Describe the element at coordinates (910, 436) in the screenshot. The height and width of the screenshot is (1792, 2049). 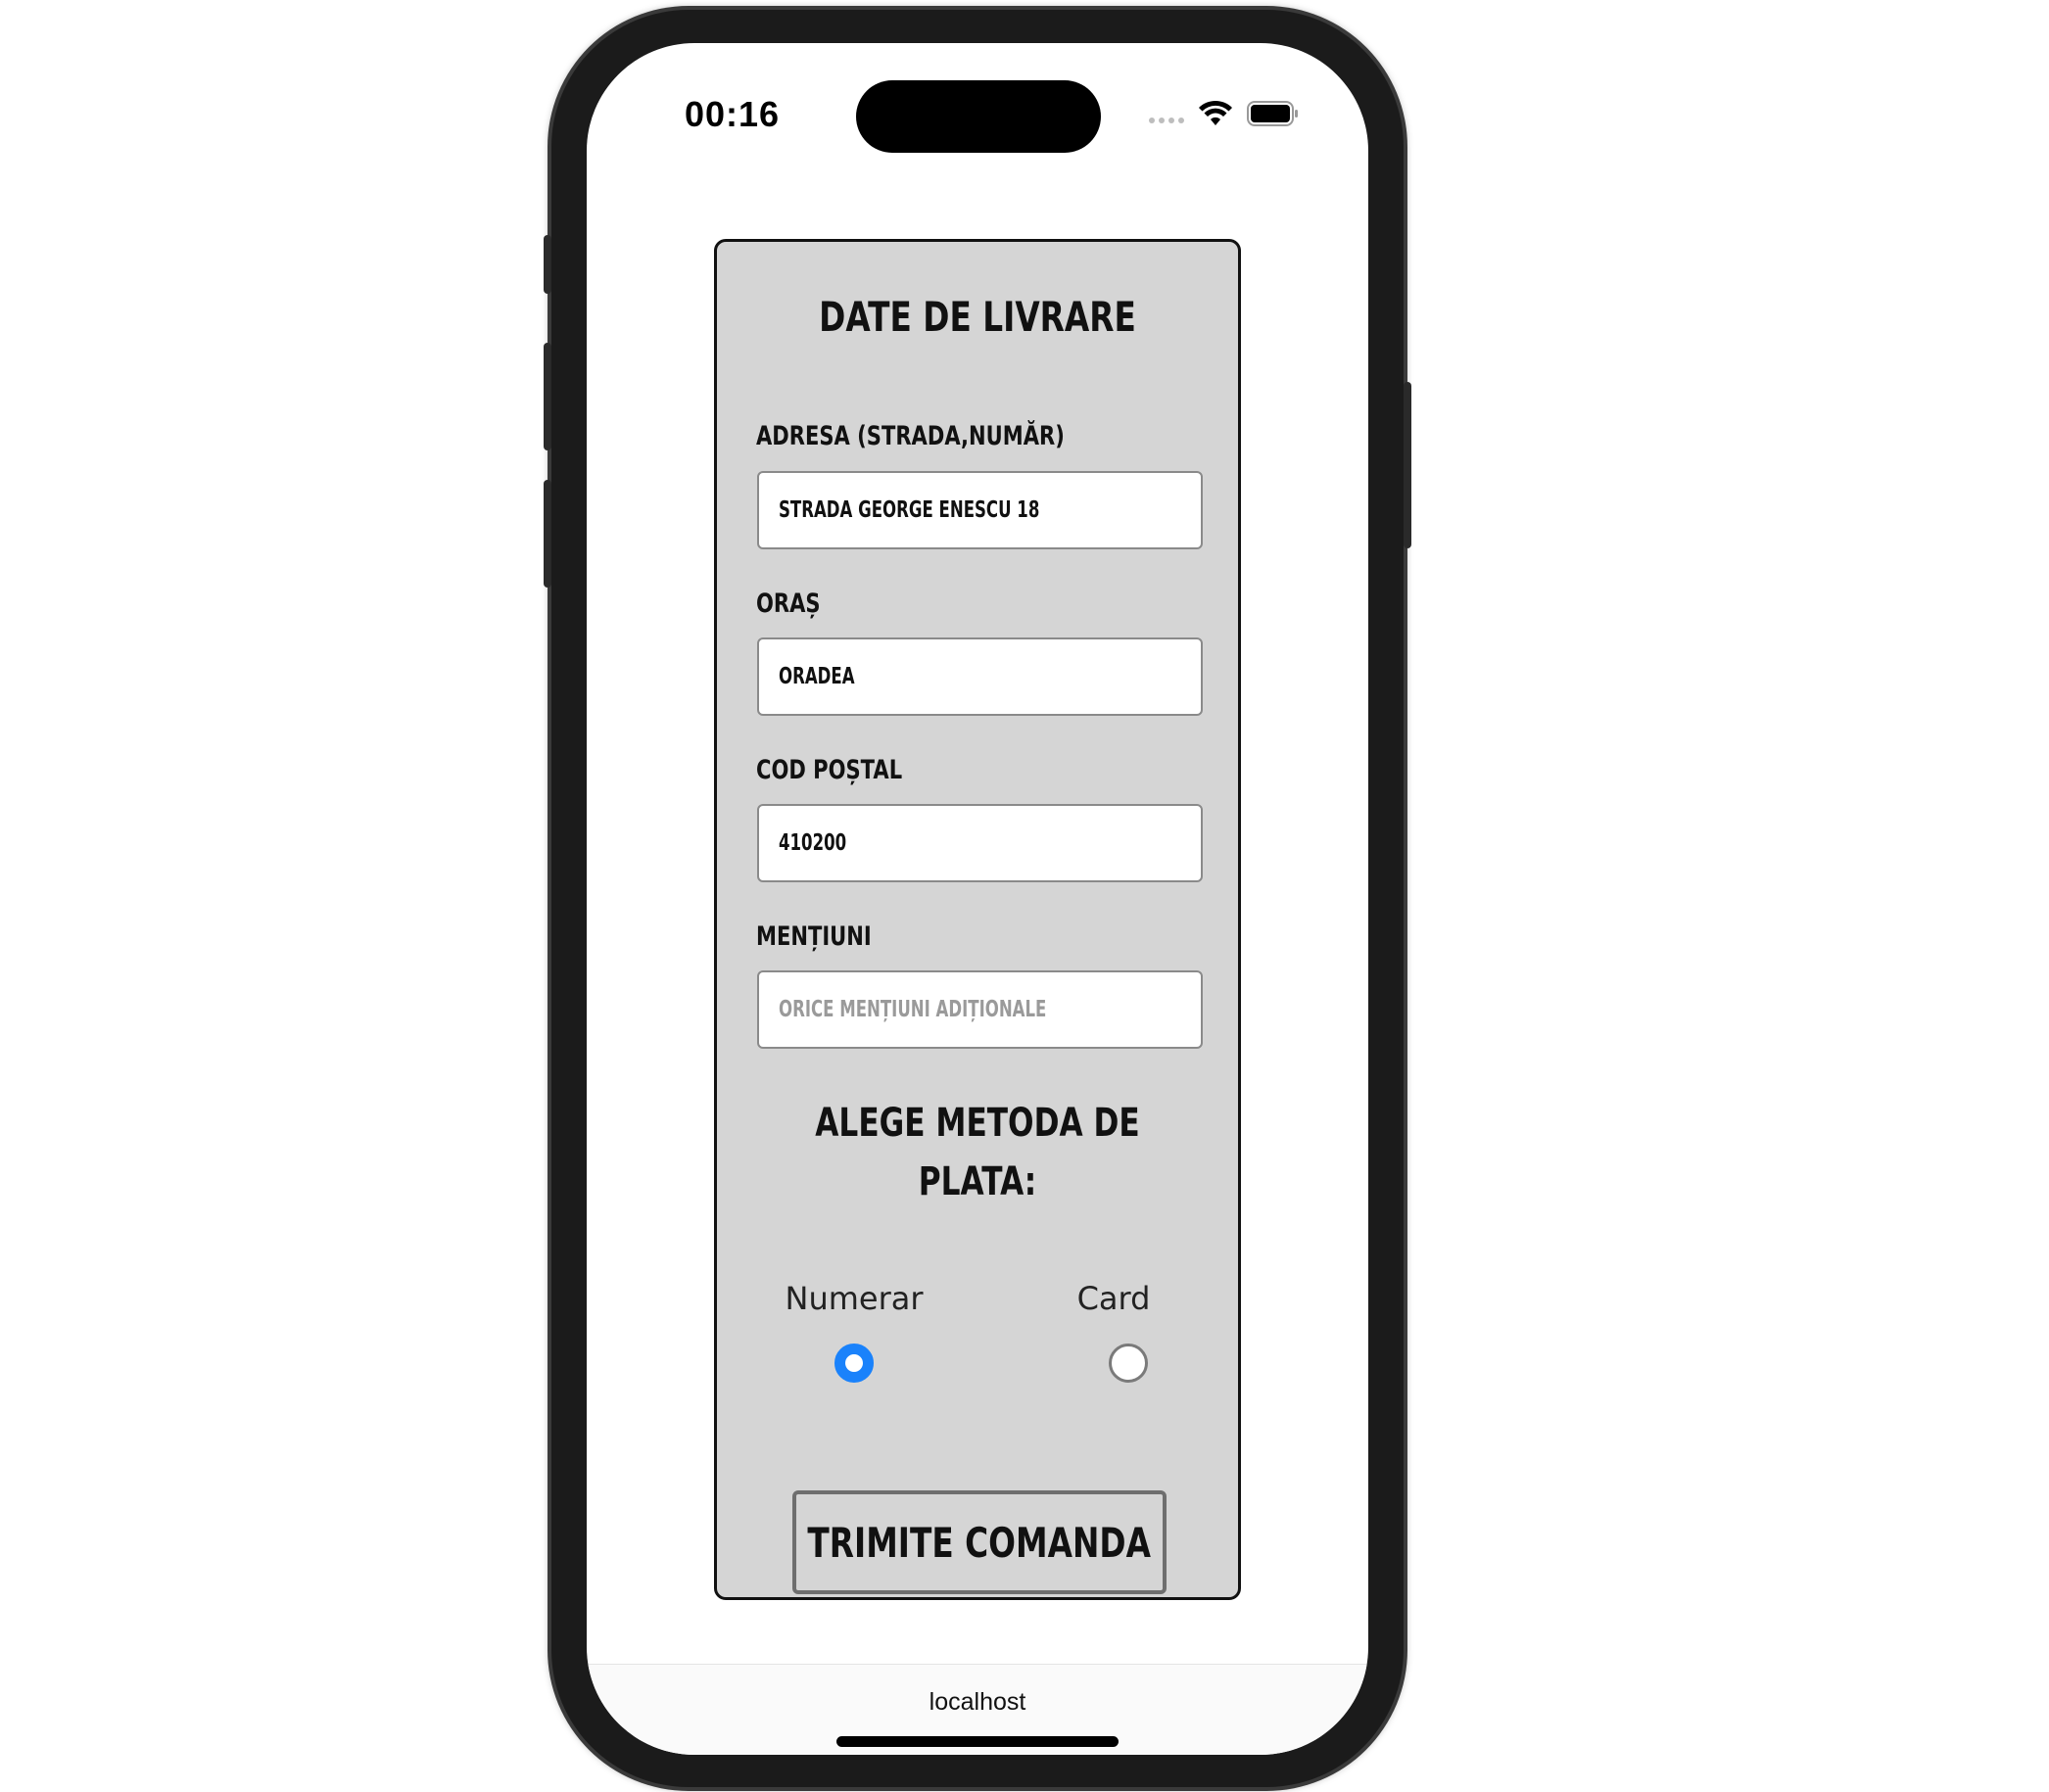
I see `address-label: ADRESA (STRADA,NUMĂR)` at that location.